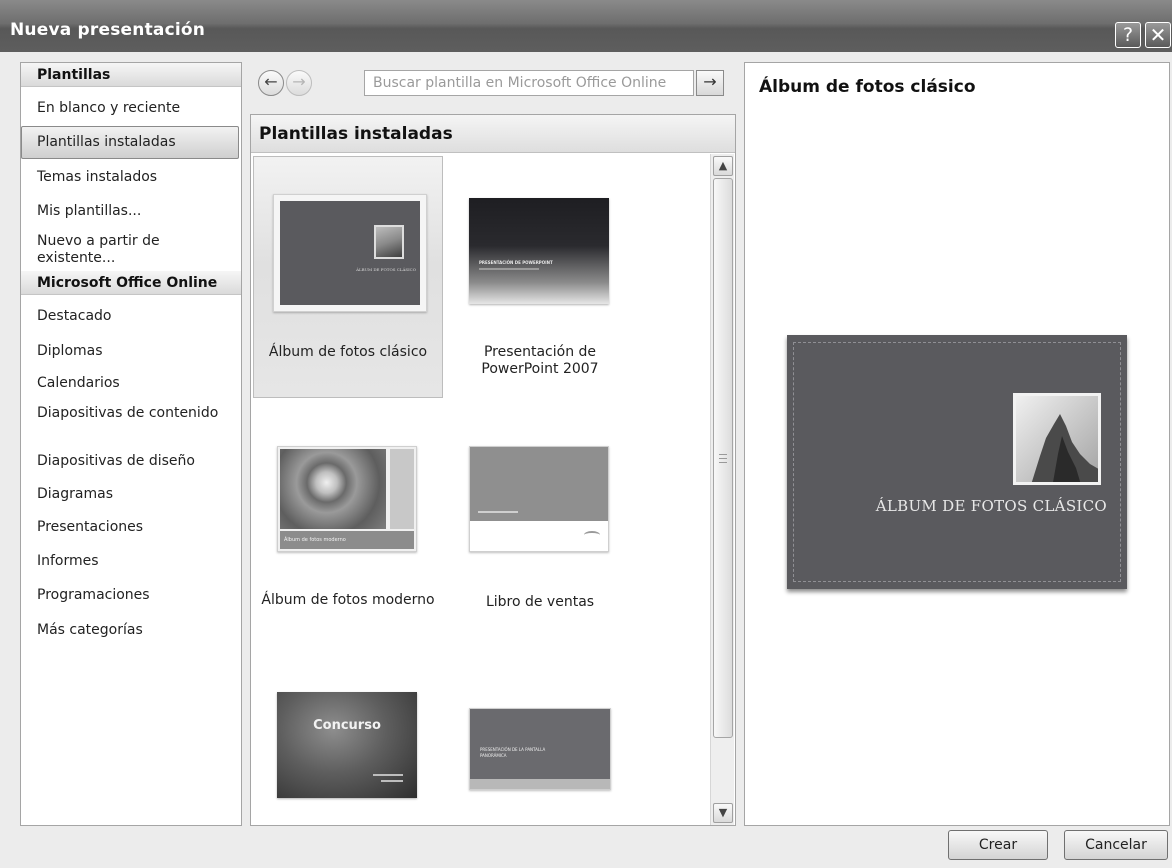  I want to click on dialog-title: Nueva presentación, so click(108, 30).